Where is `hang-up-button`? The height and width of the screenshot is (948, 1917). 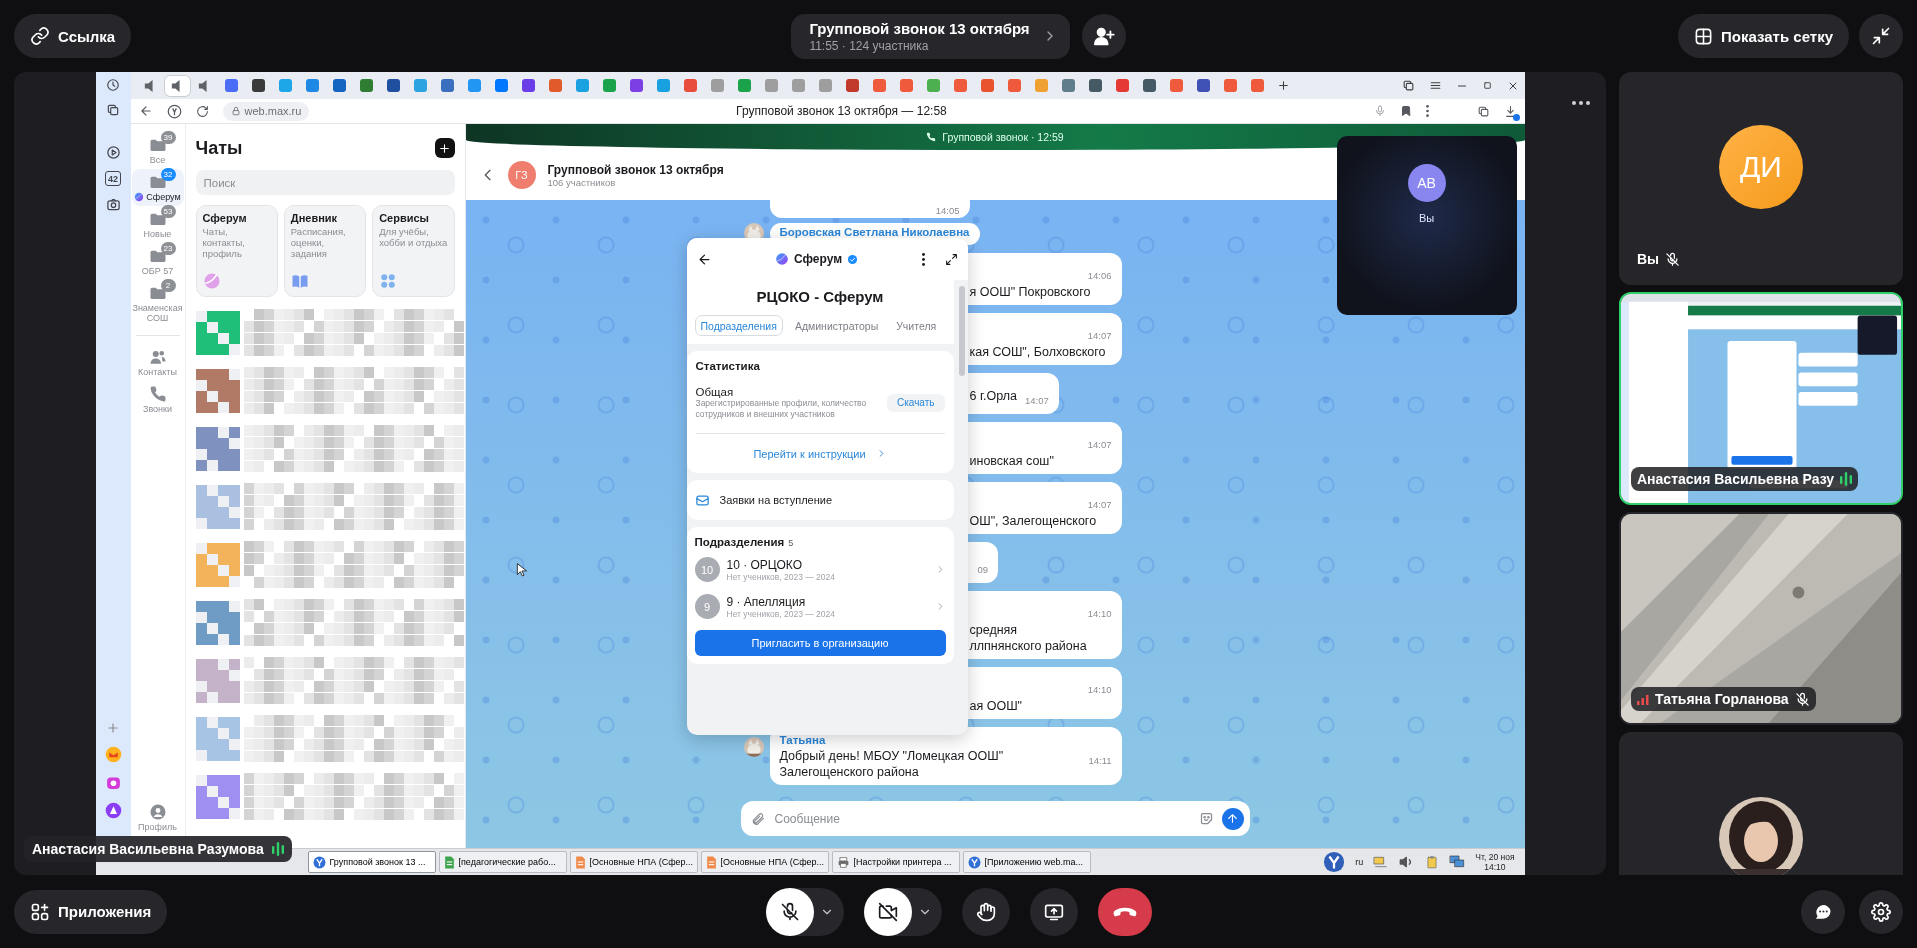 hang-up-button is located at coordinates (1124, 911).